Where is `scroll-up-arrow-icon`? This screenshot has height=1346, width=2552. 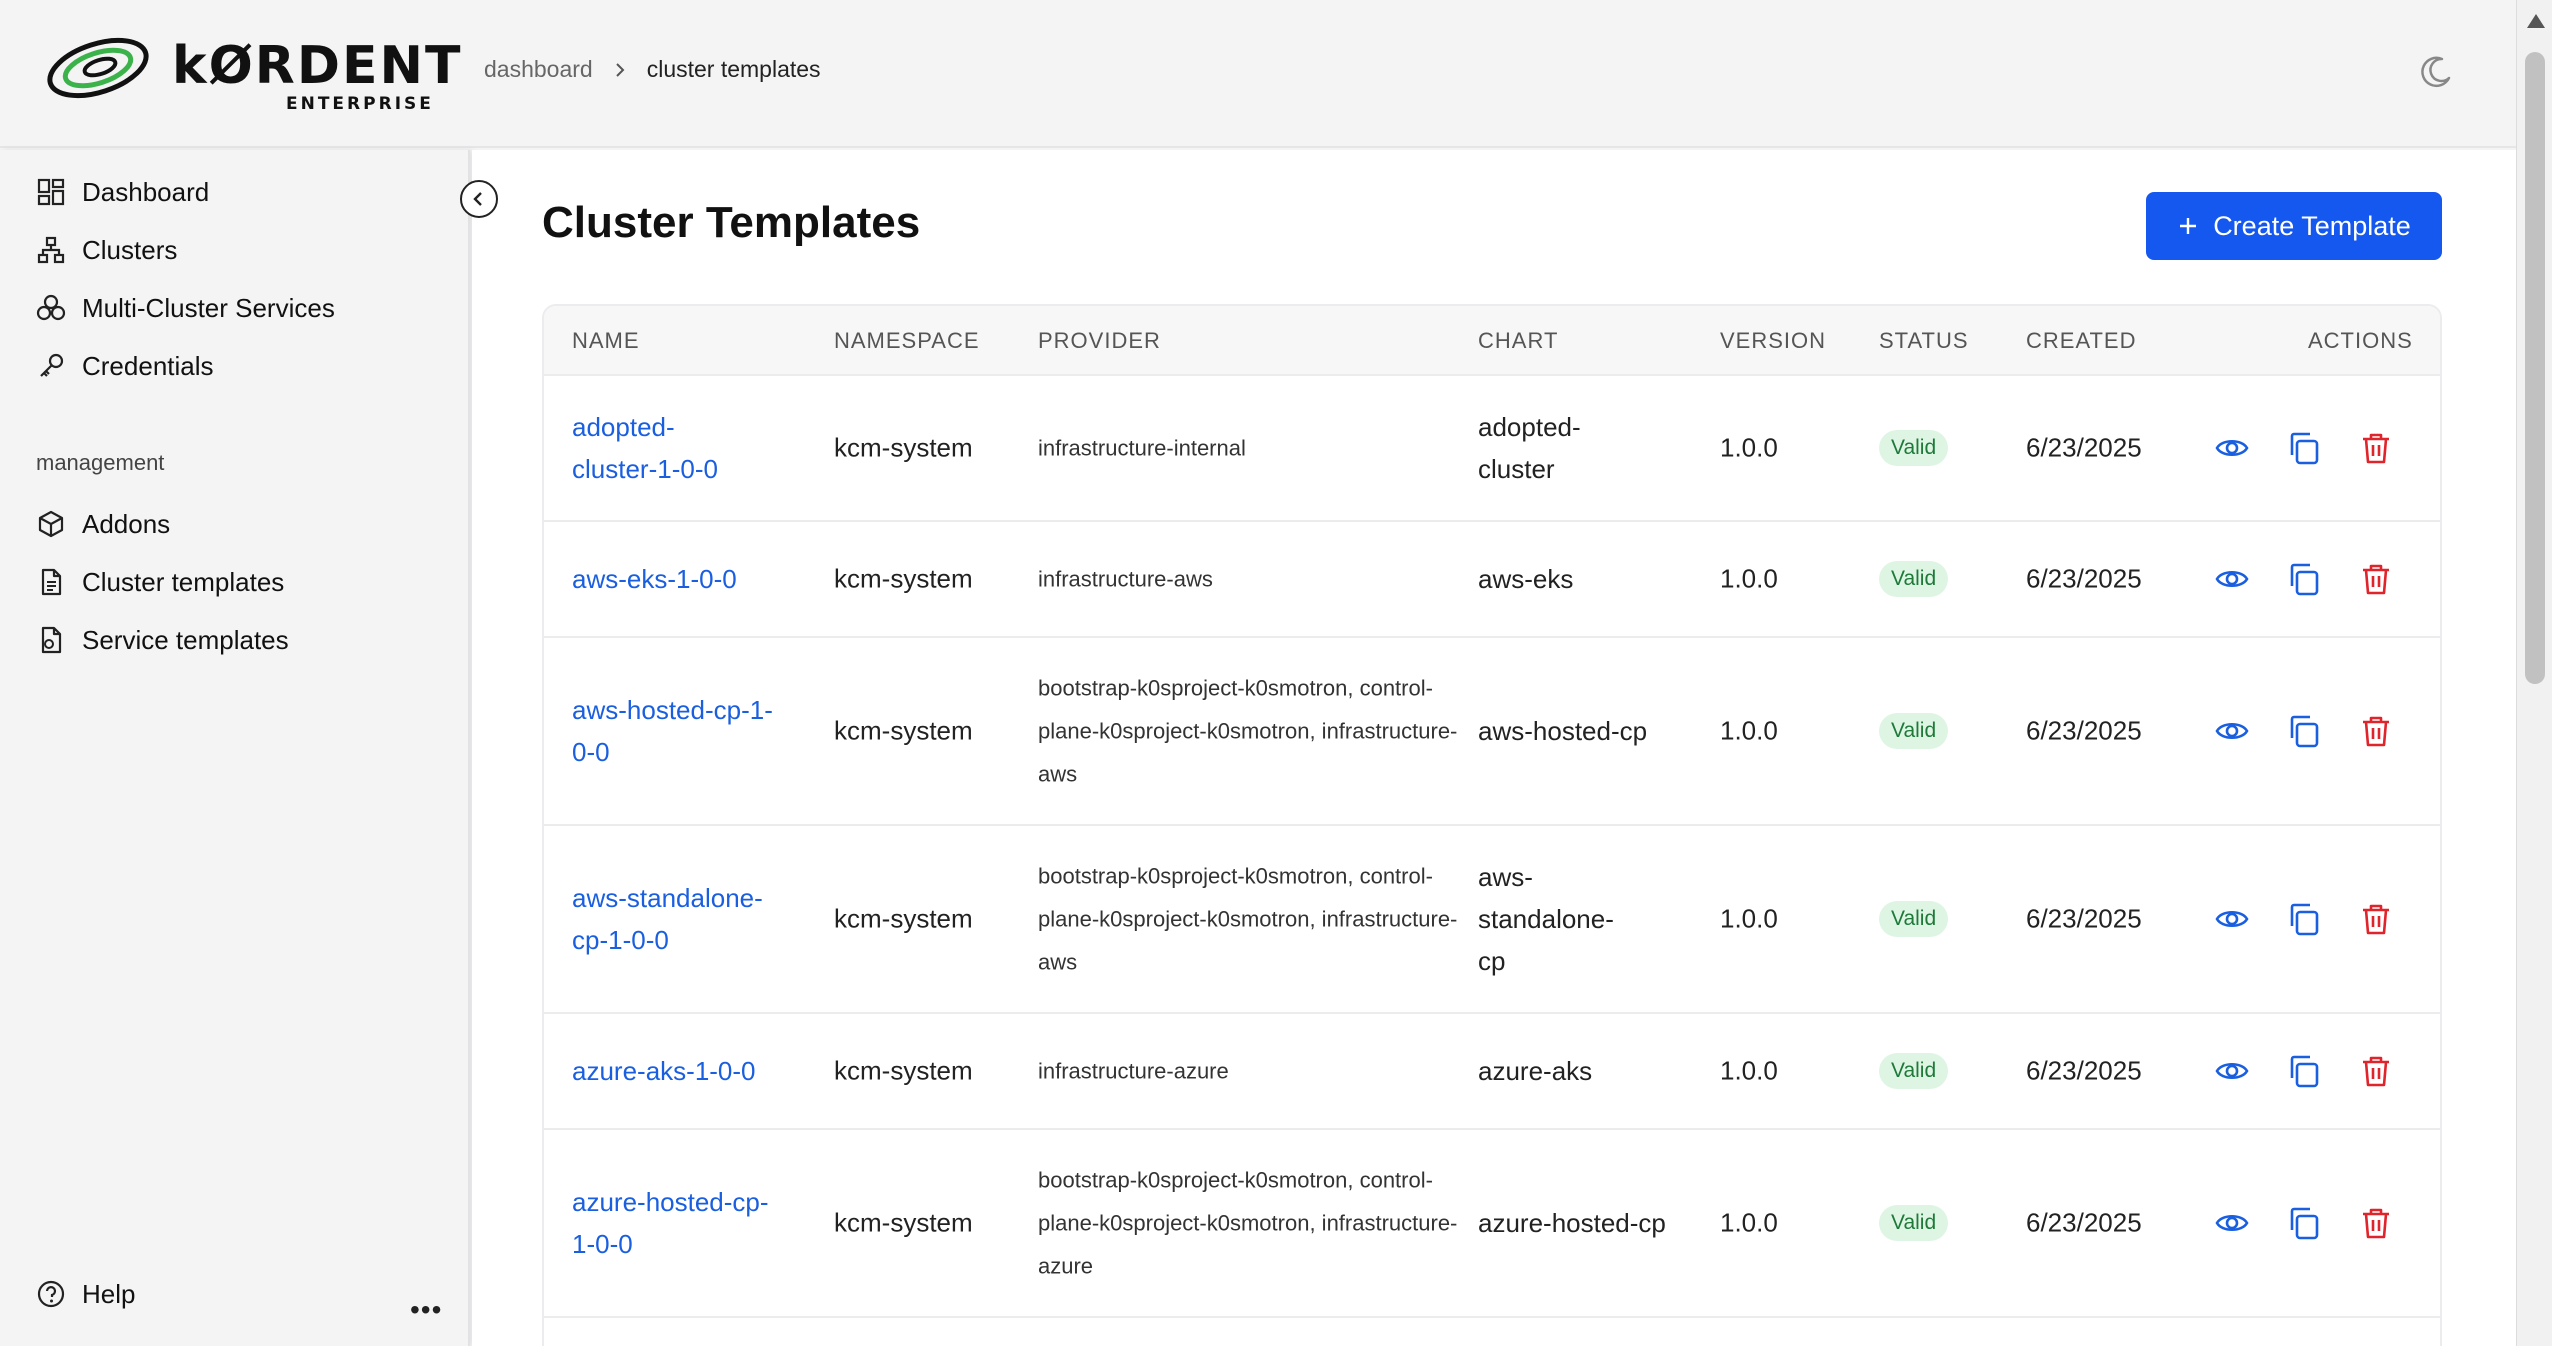 scroll-up-arrow-icon is located at coordinates (2536, 21).